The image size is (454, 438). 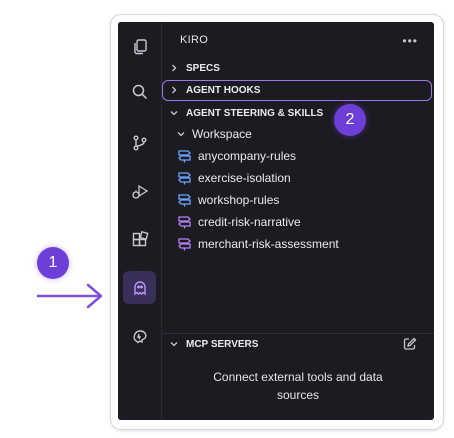 I want to click on source-control-icon, so click(x=139, y=142).